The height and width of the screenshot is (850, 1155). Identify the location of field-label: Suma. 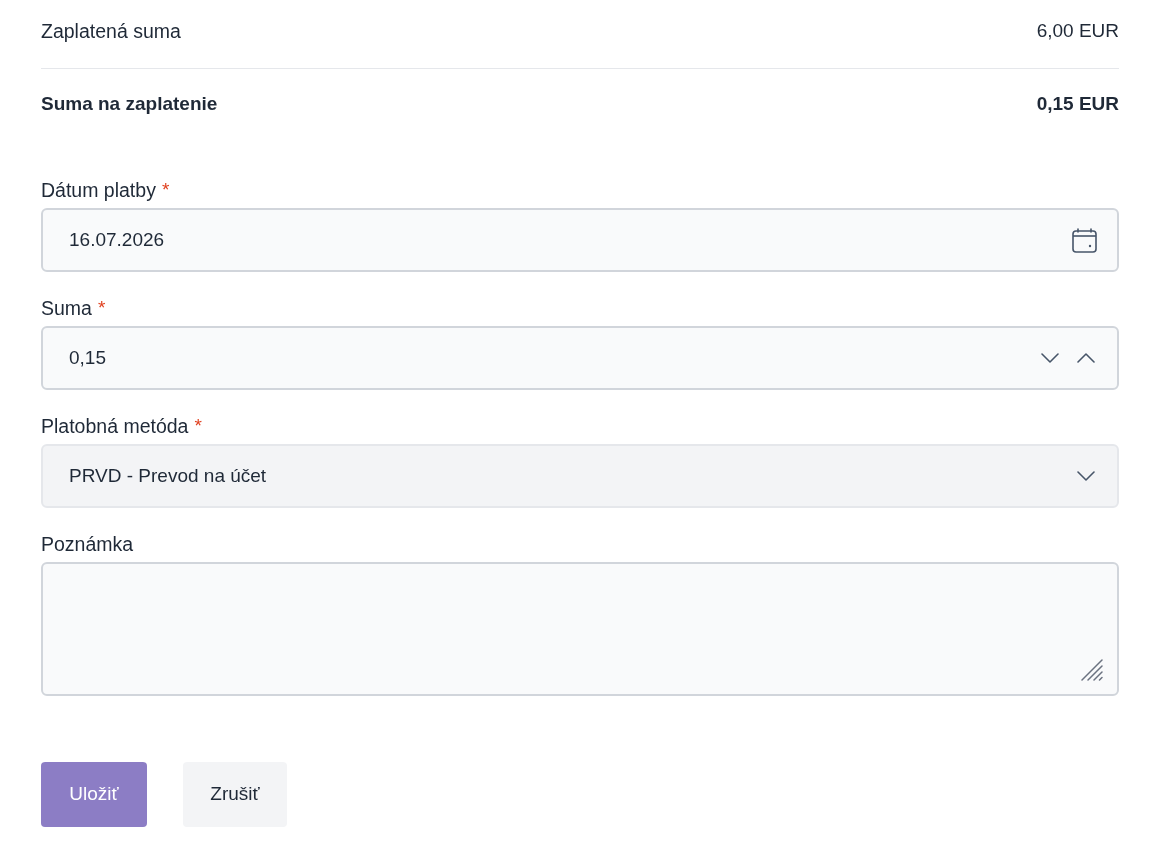
(66, 308).